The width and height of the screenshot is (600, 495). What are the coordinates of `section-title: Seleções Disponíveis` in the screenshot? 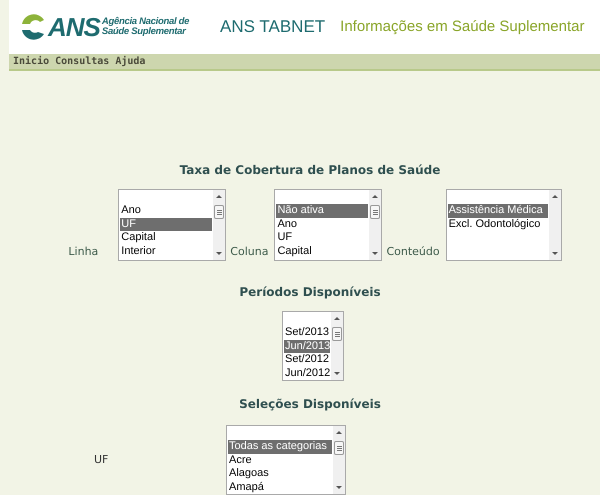 It's located at (310, 404).